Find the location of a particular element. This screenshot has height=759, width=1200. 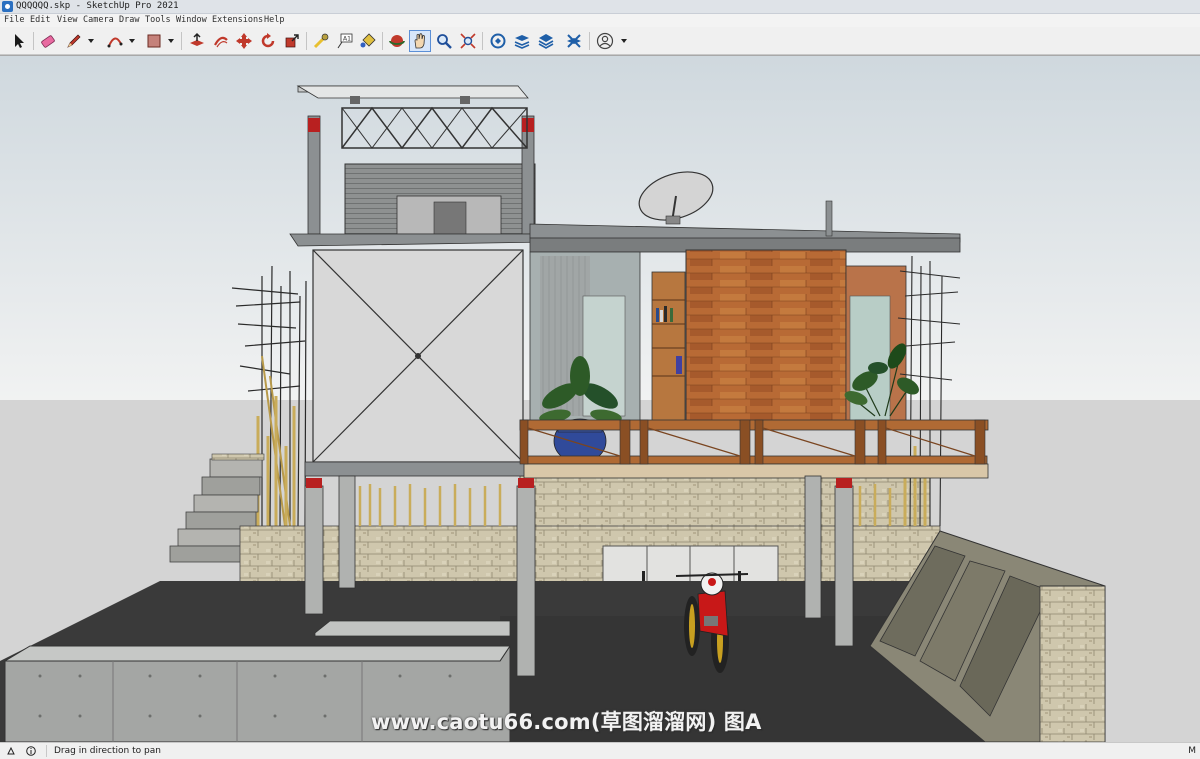

push-pull-tool-button is located at coordinates (197, 41).